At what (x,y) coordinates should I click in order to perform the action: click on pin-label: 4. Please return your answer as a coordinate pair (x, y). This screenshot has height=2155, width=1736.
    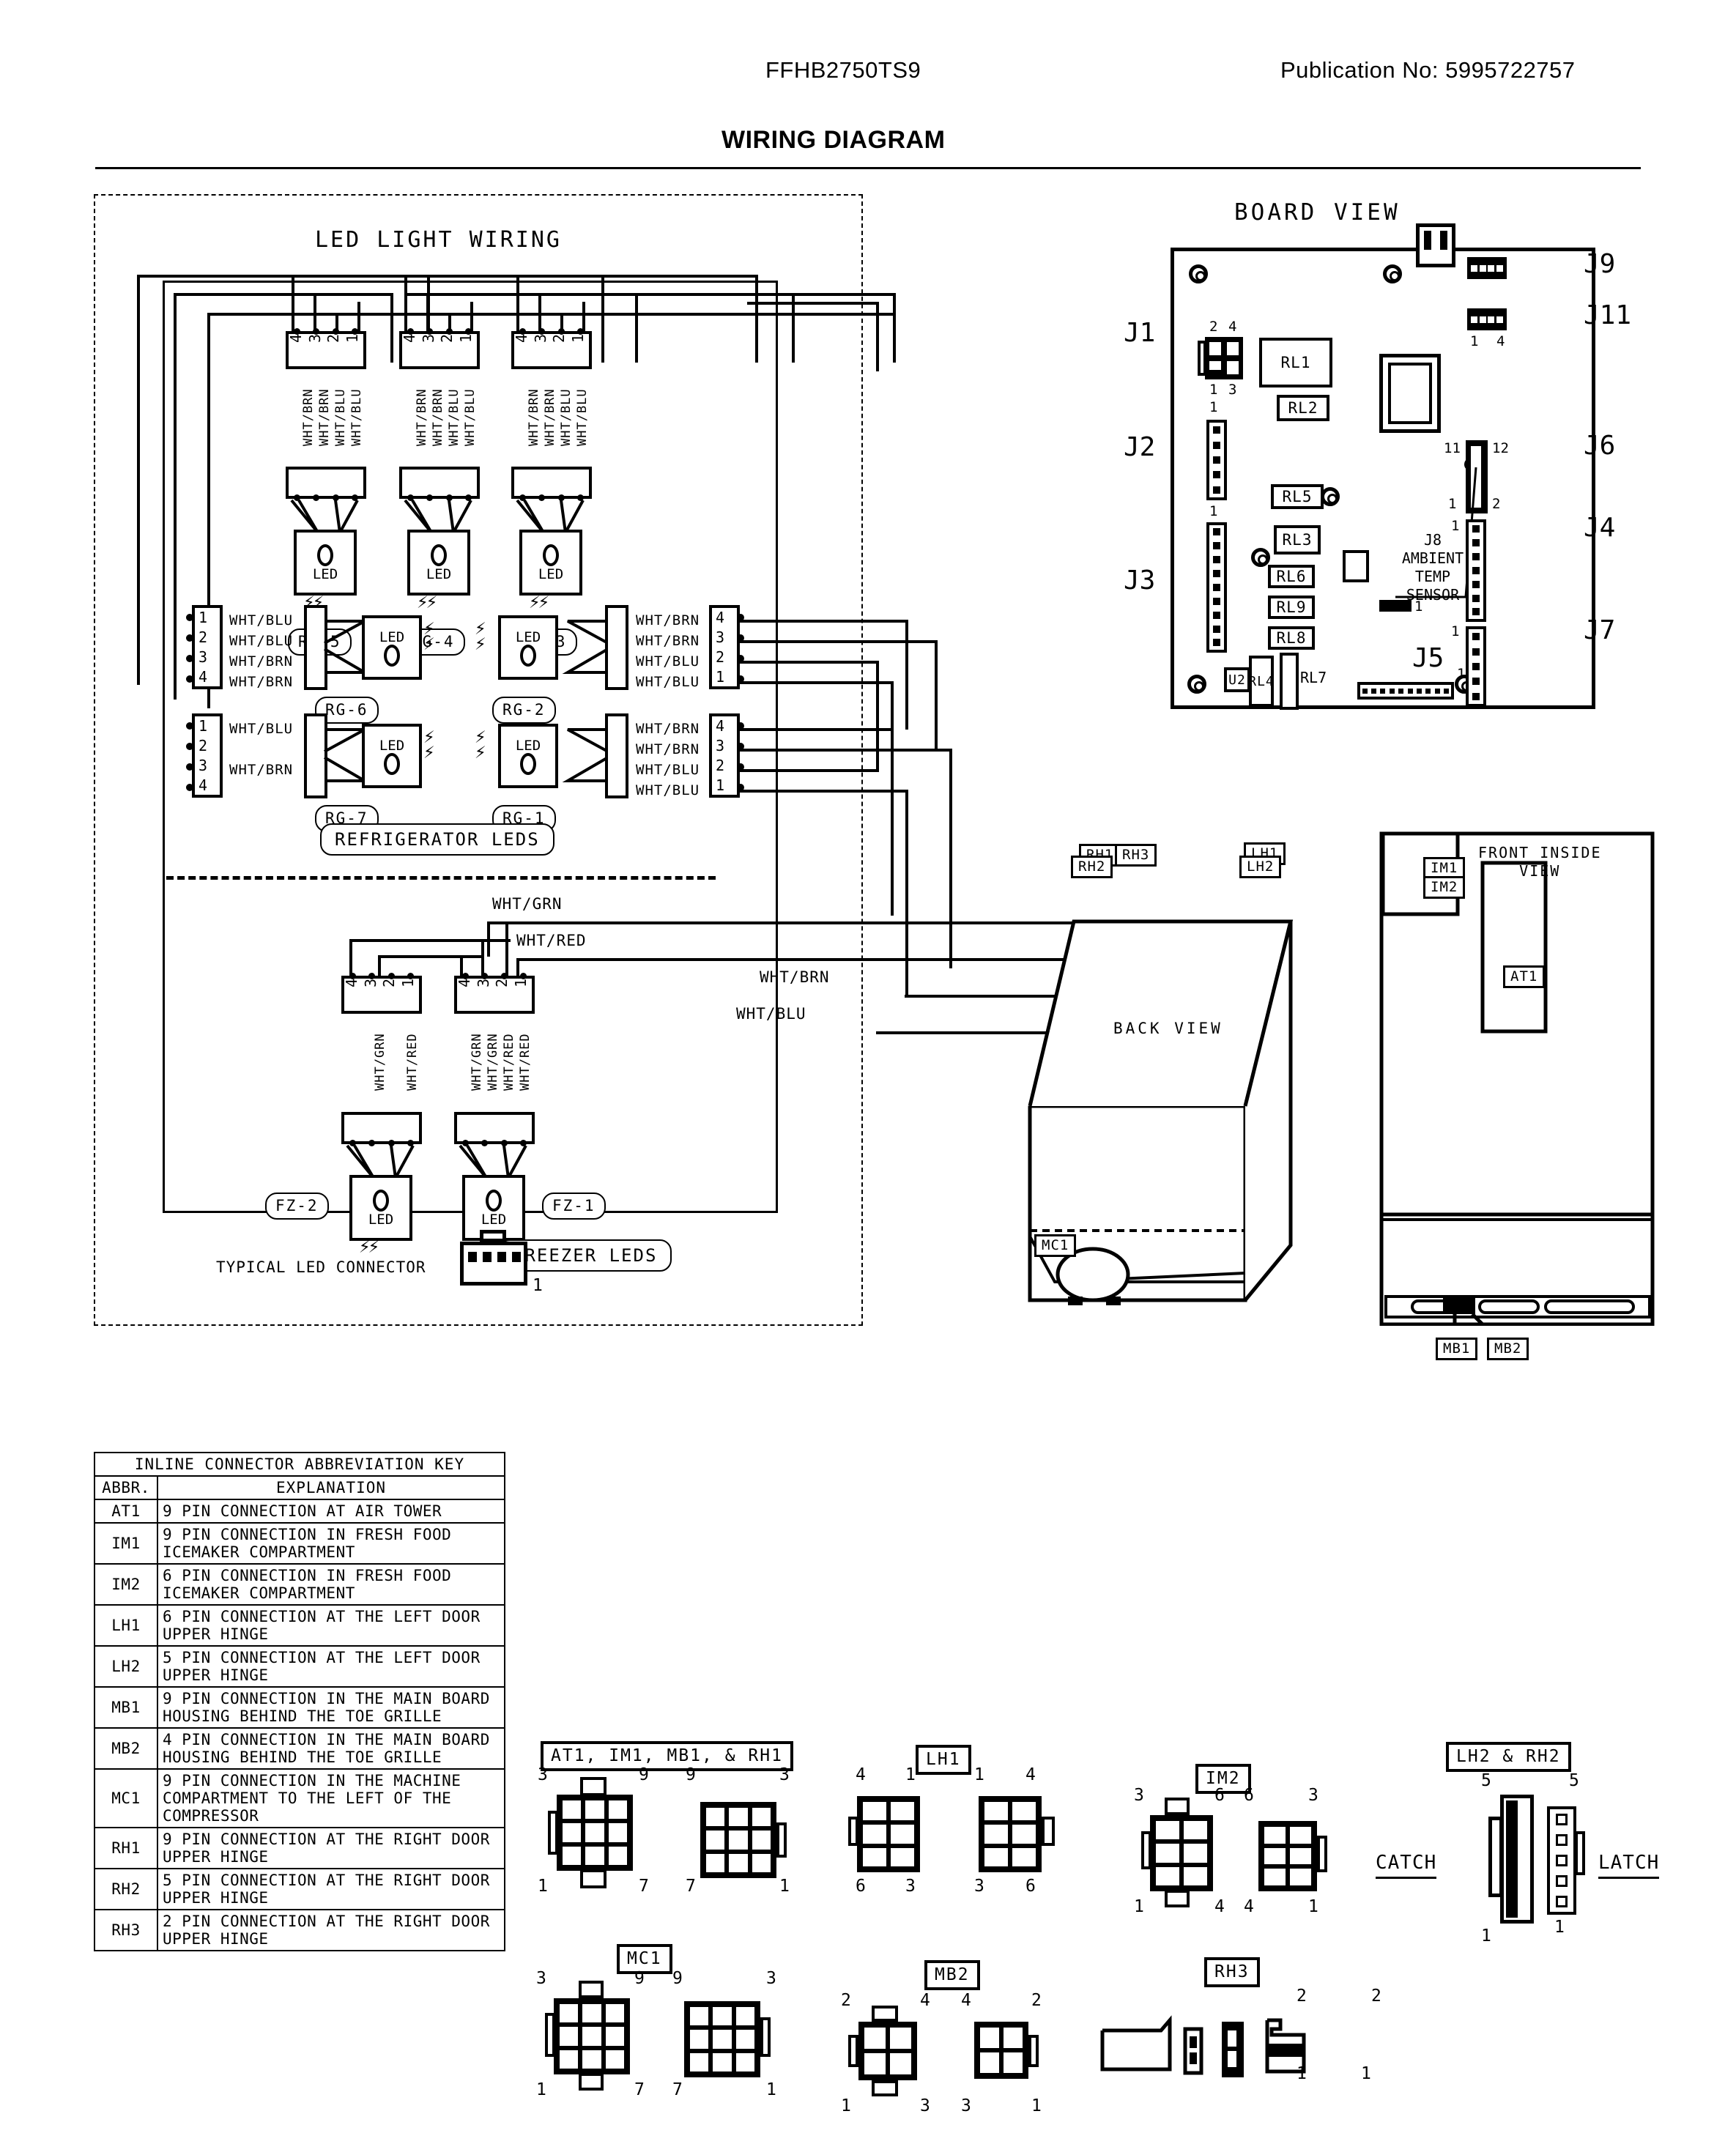
    Looking at the image, I should click on (296, 339).